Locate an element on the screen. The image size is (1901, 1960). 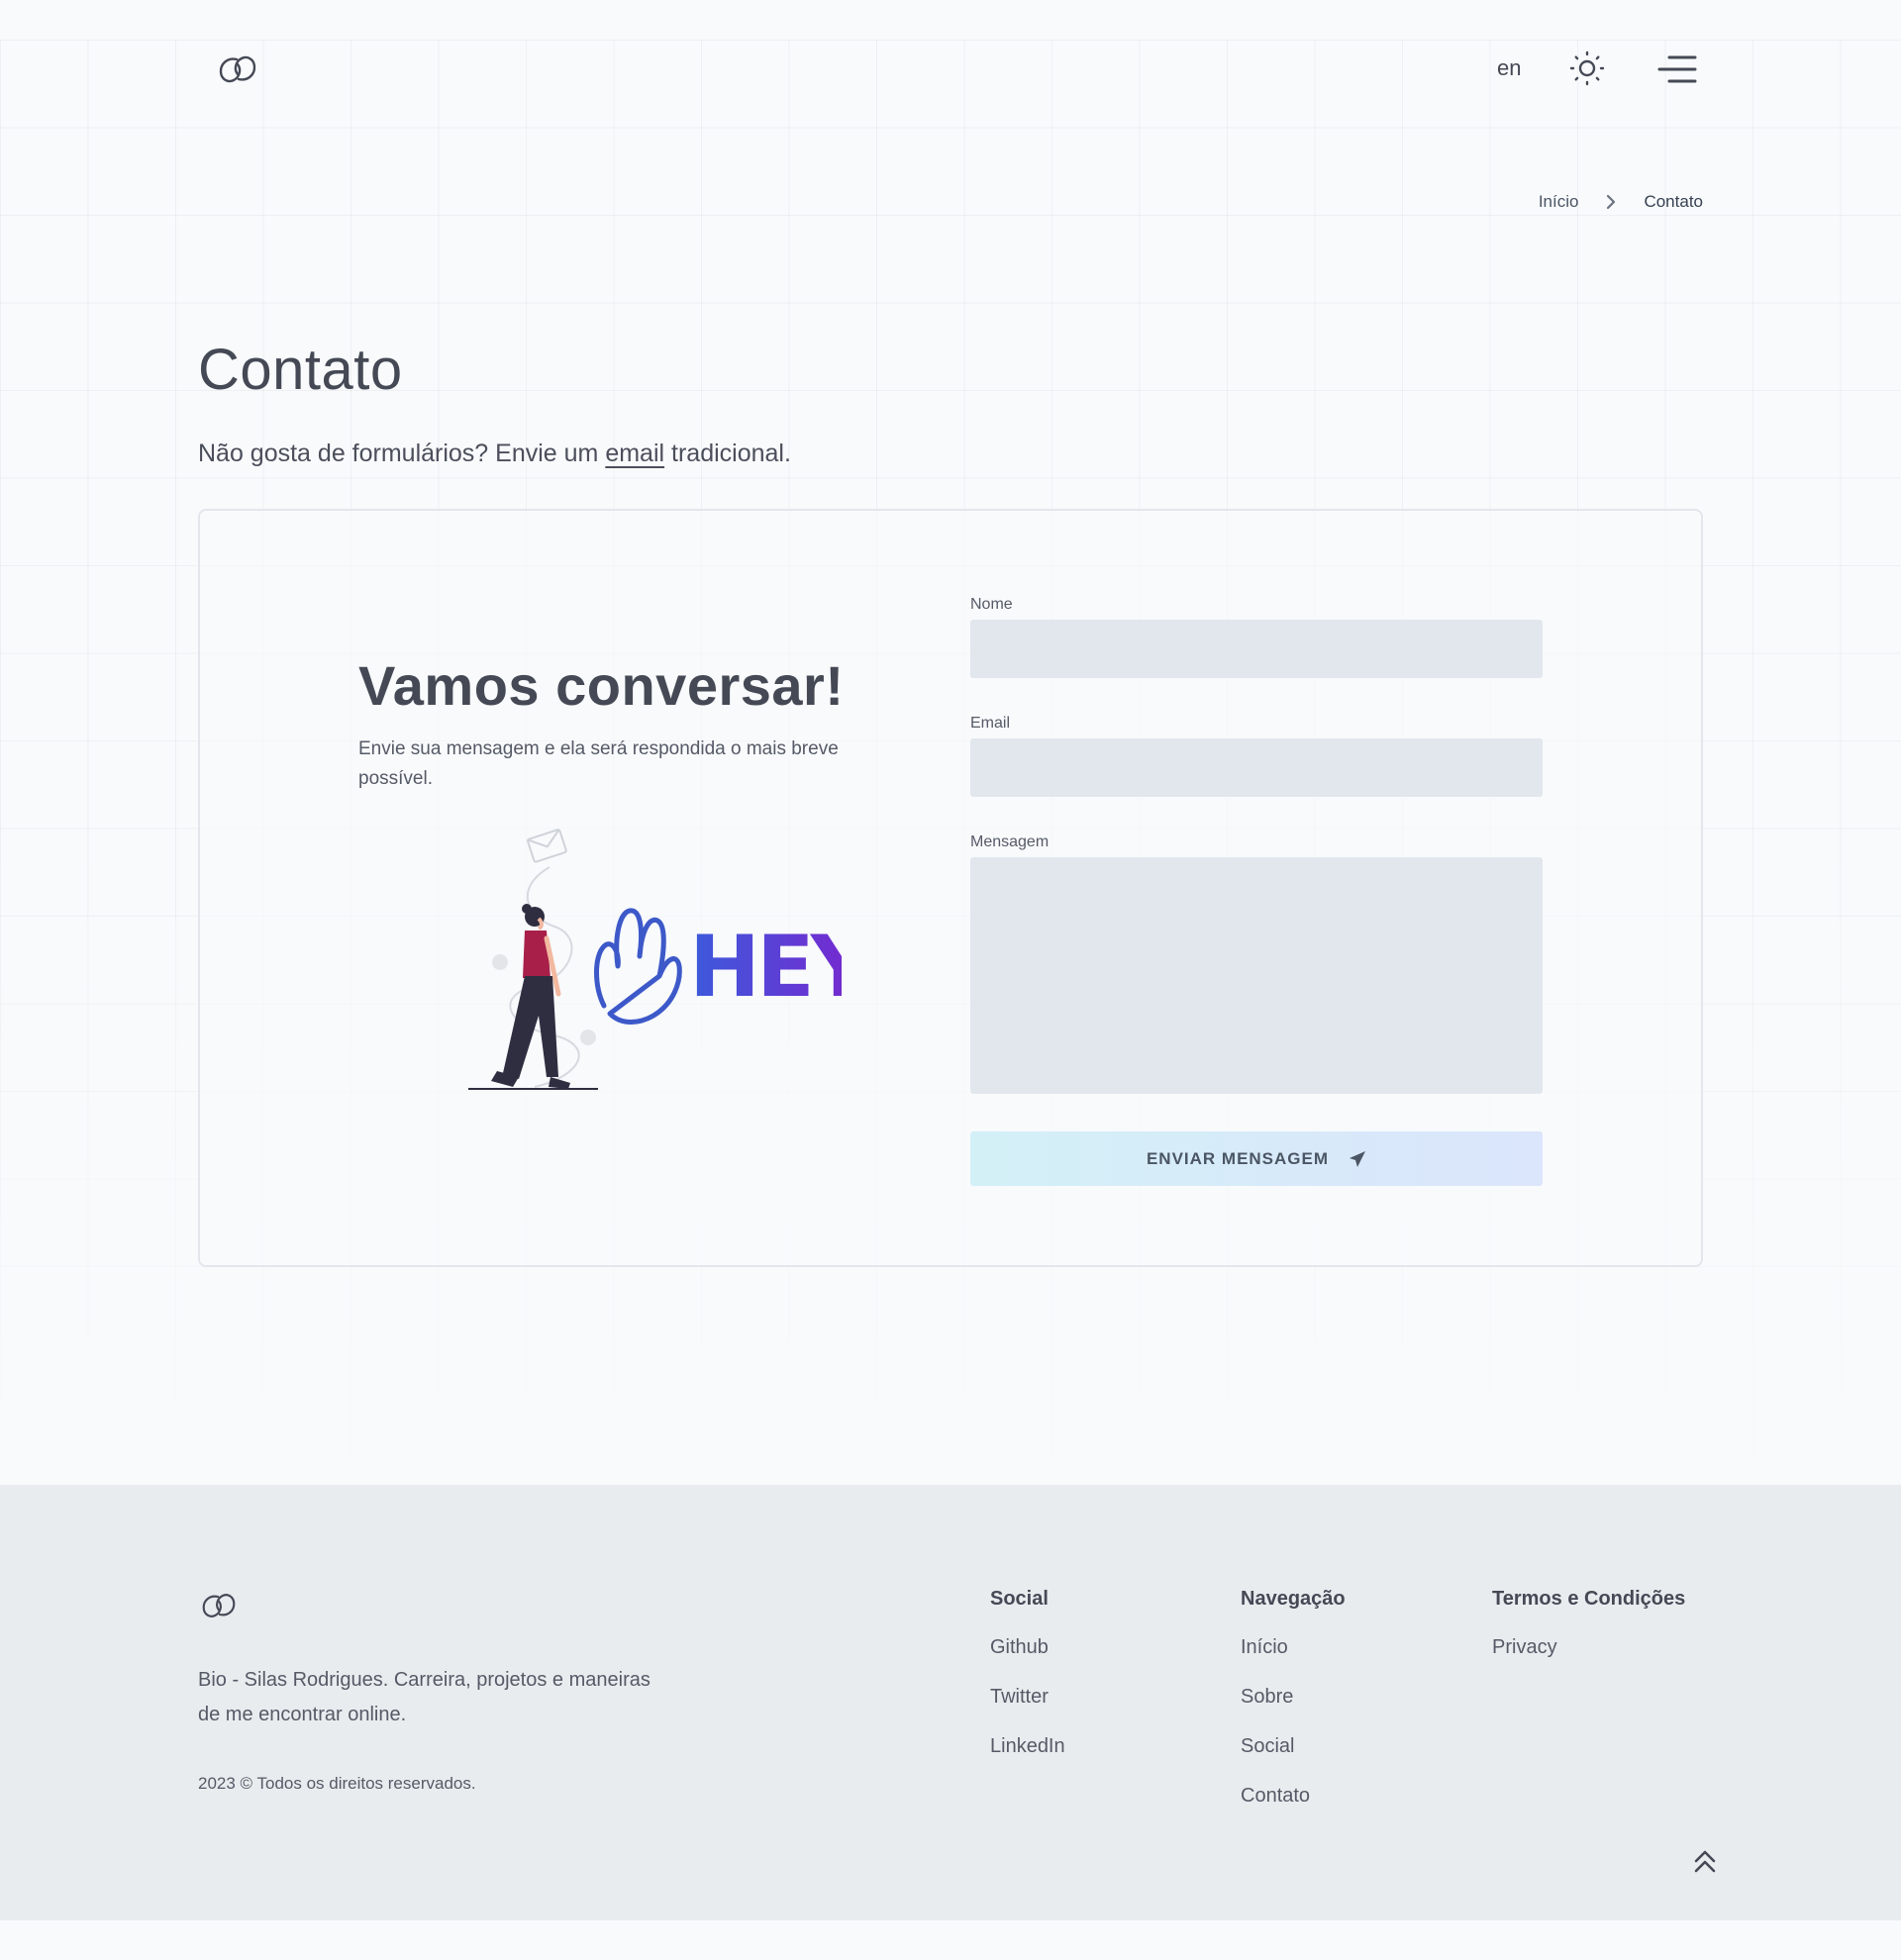
footer-link-linkedin: LinkedIn is located at coordinates (1027, 1748).